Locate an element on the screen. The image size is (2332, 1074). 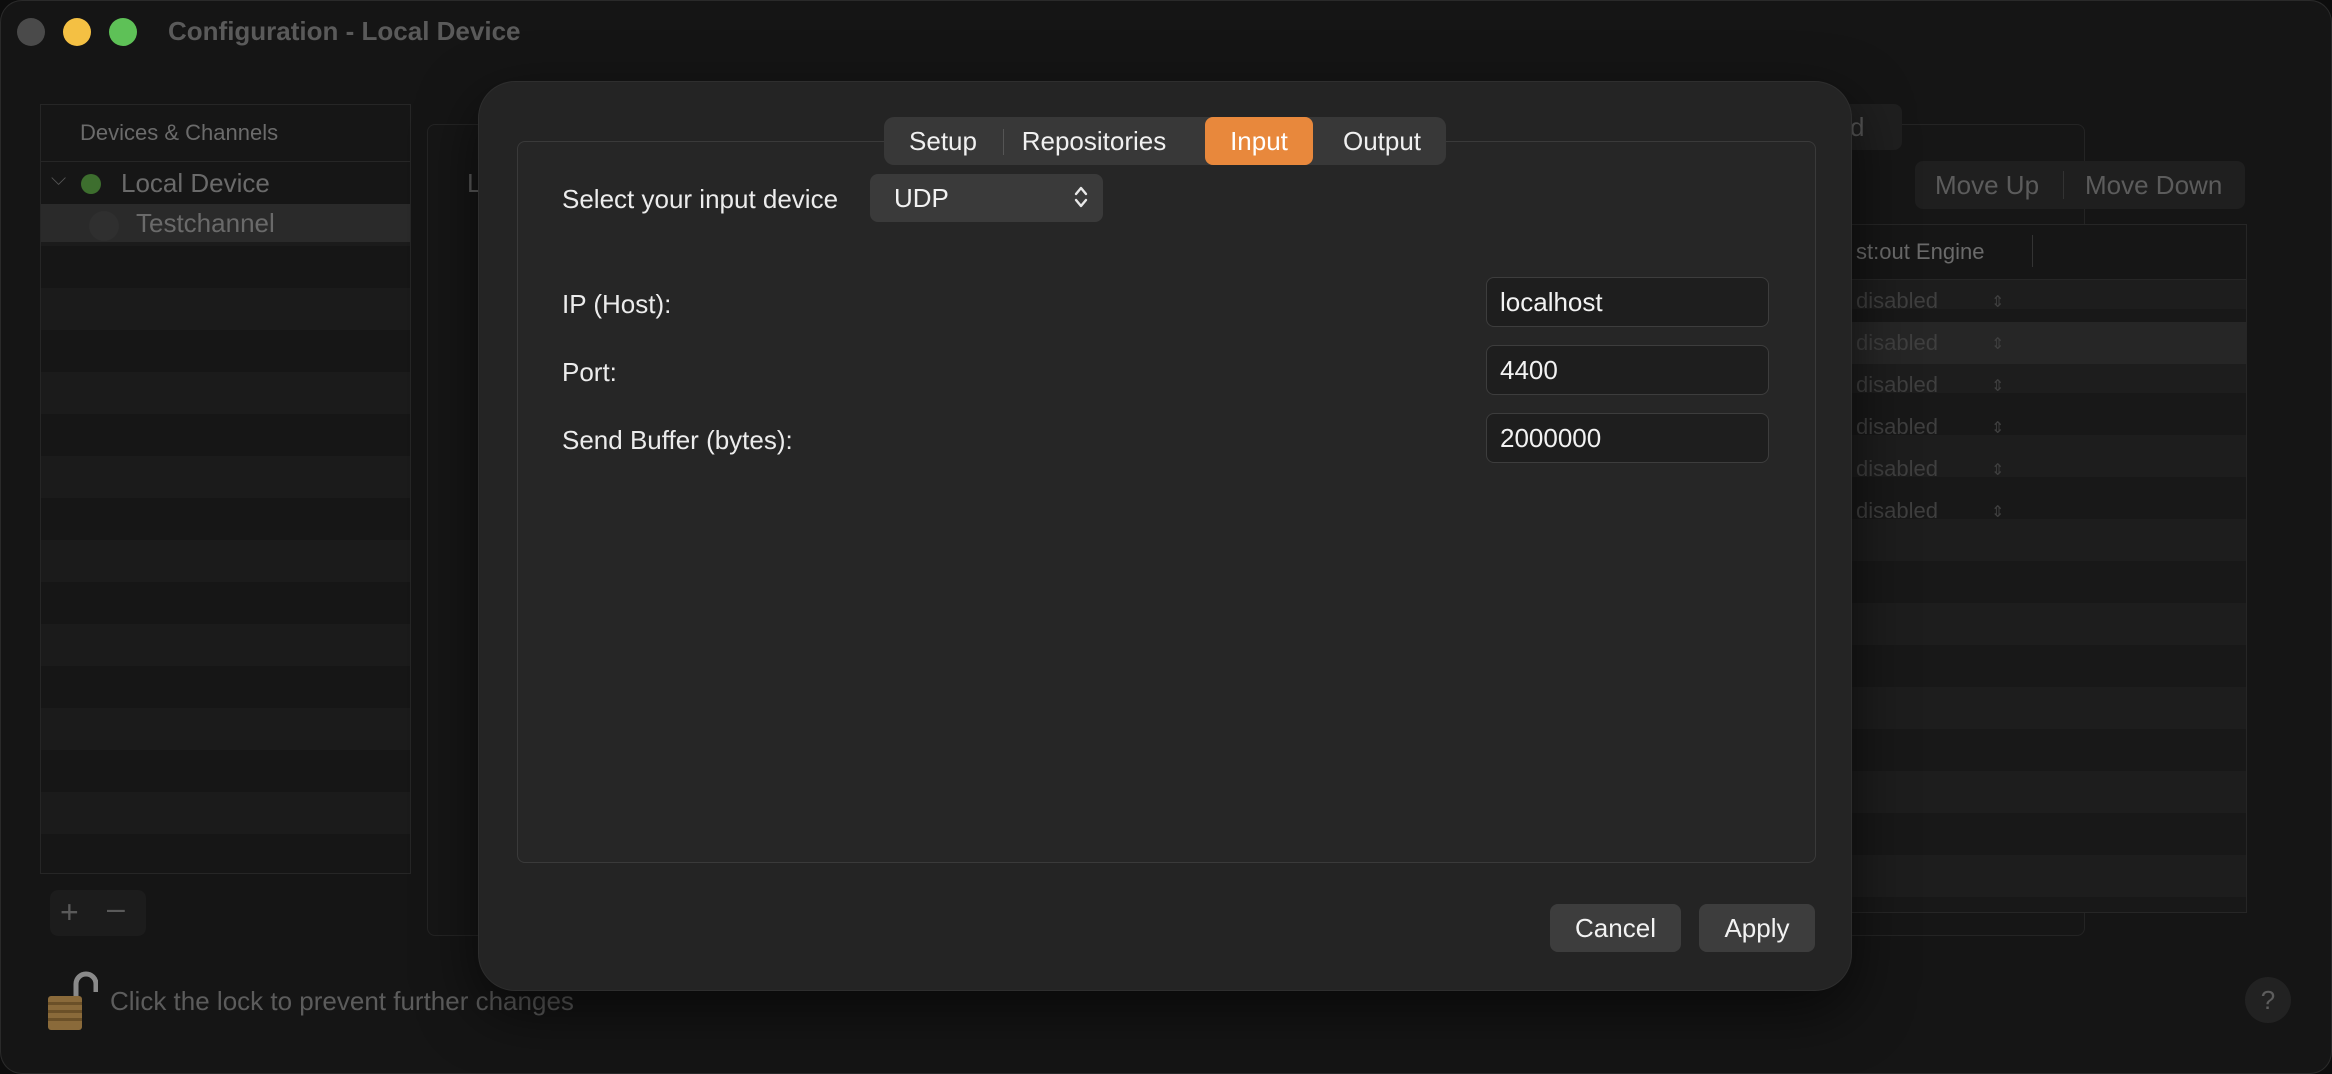
sidebar-item-testchannel: Testchannel is located at coordinates (225, 223).